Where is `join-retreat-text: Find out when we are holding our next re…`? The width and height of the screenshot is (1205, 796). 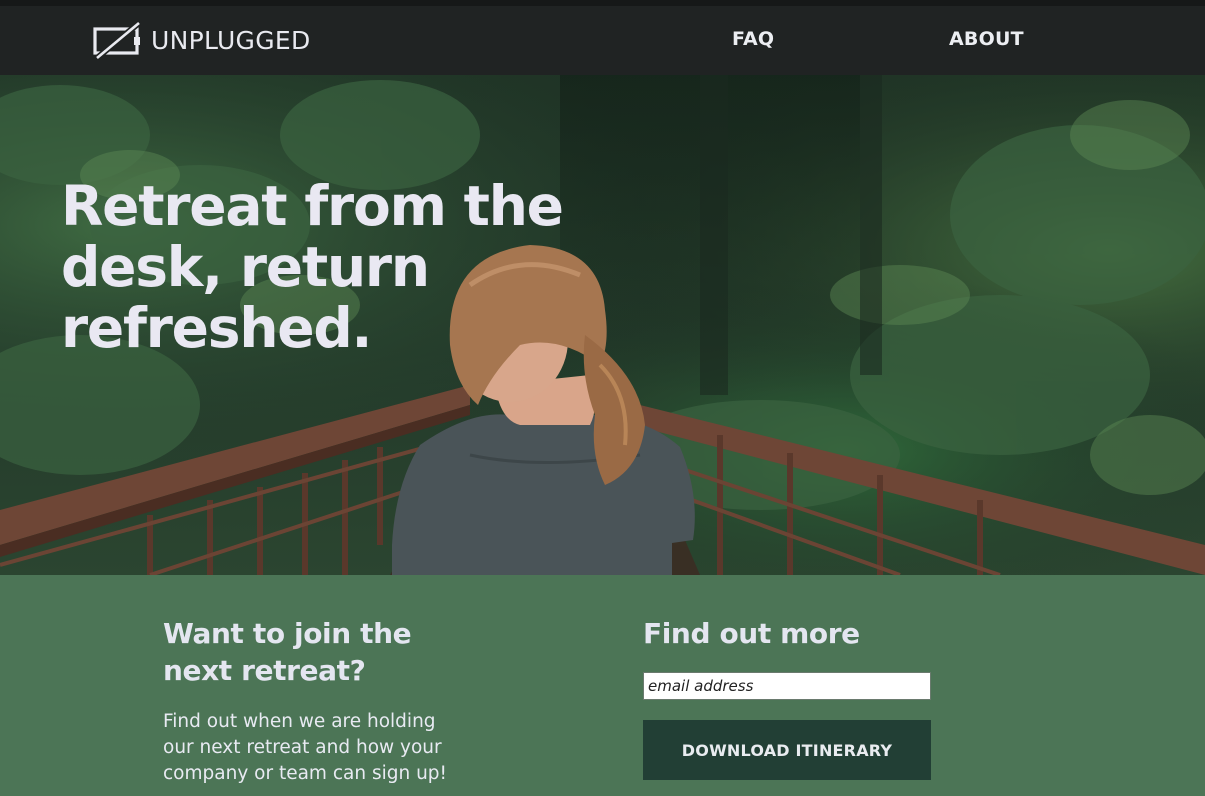 join-retreat-text: Find out when we are holding our next re… is located at coordinates (305, 747).